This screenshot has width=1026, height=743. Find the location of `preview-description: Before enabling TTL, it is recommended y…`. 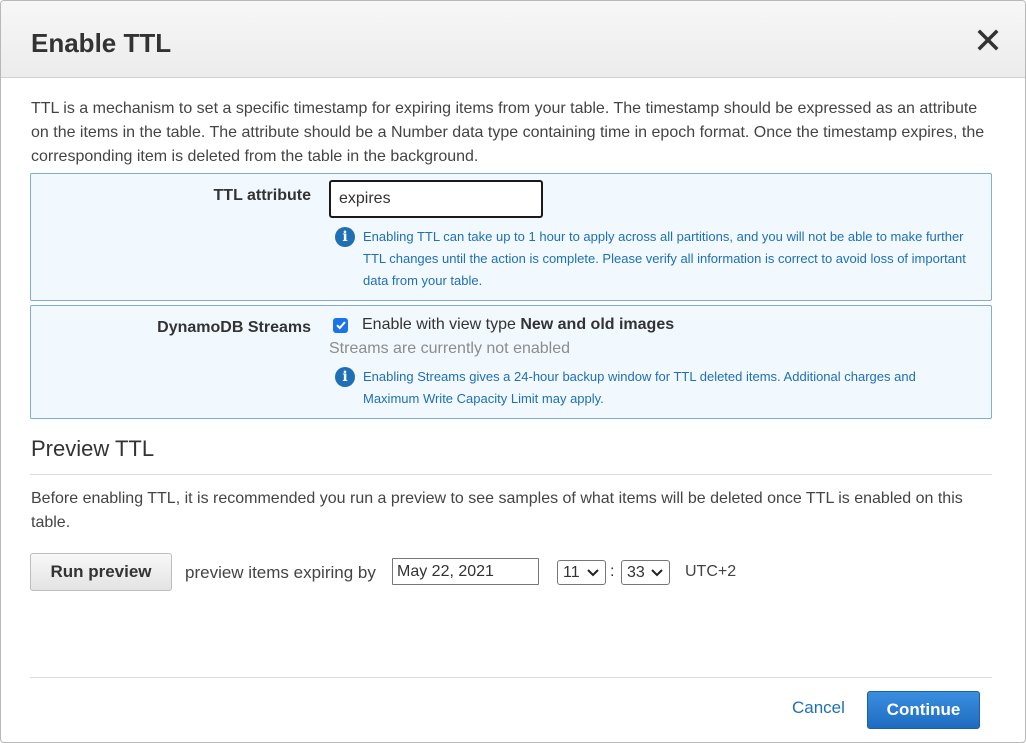

preview-description: Before enabling TTL, it is recommended y… is located at coordinates (497, 510).